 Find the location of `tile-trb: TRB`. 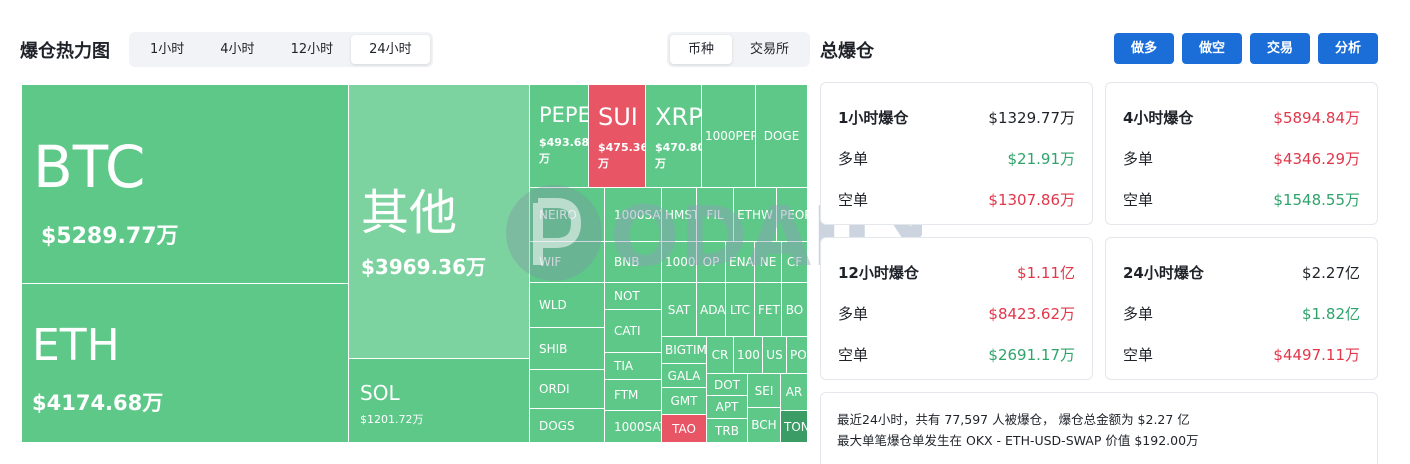

tile-trb: TRB is located at coordinates (727, 430).